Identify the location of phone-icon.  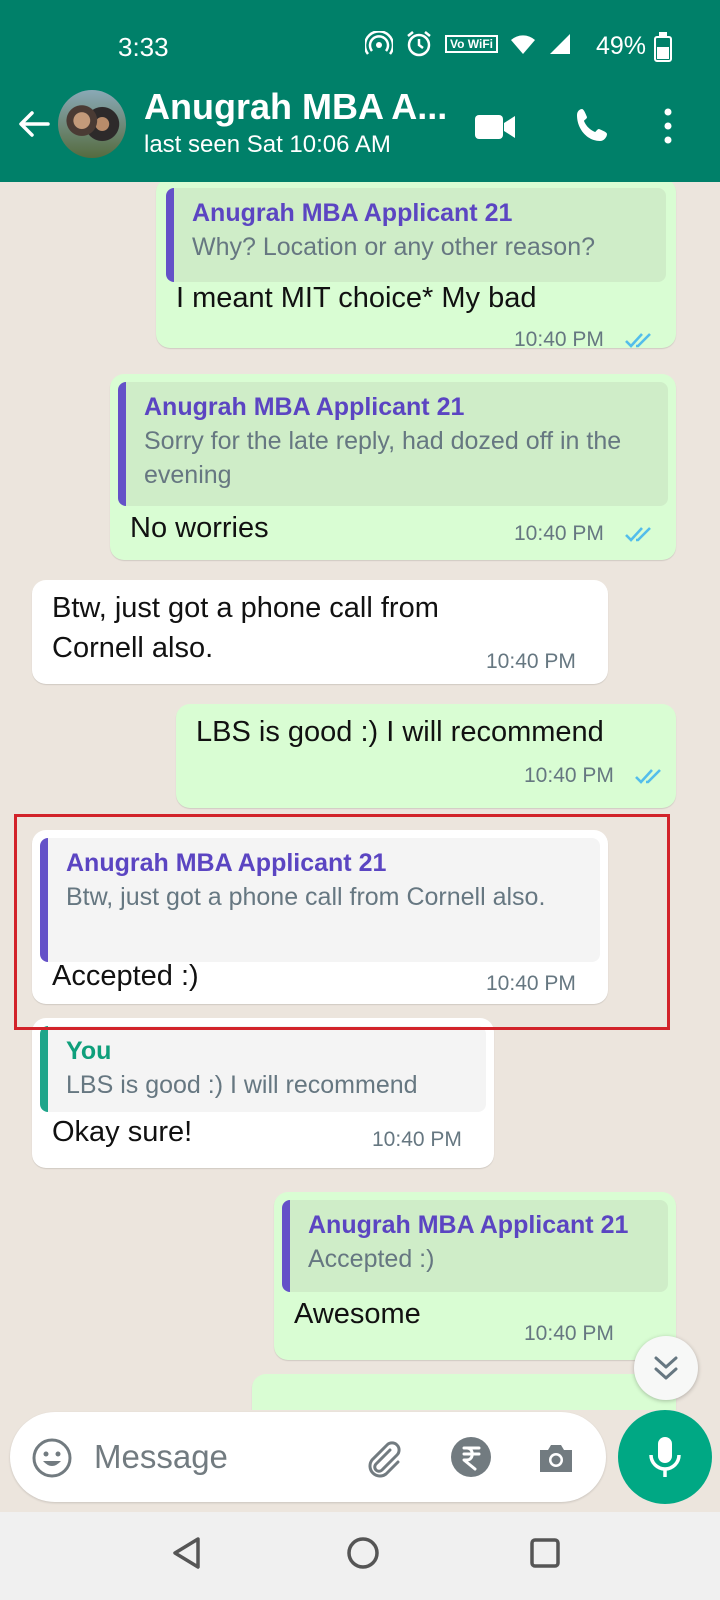
(593, 125).